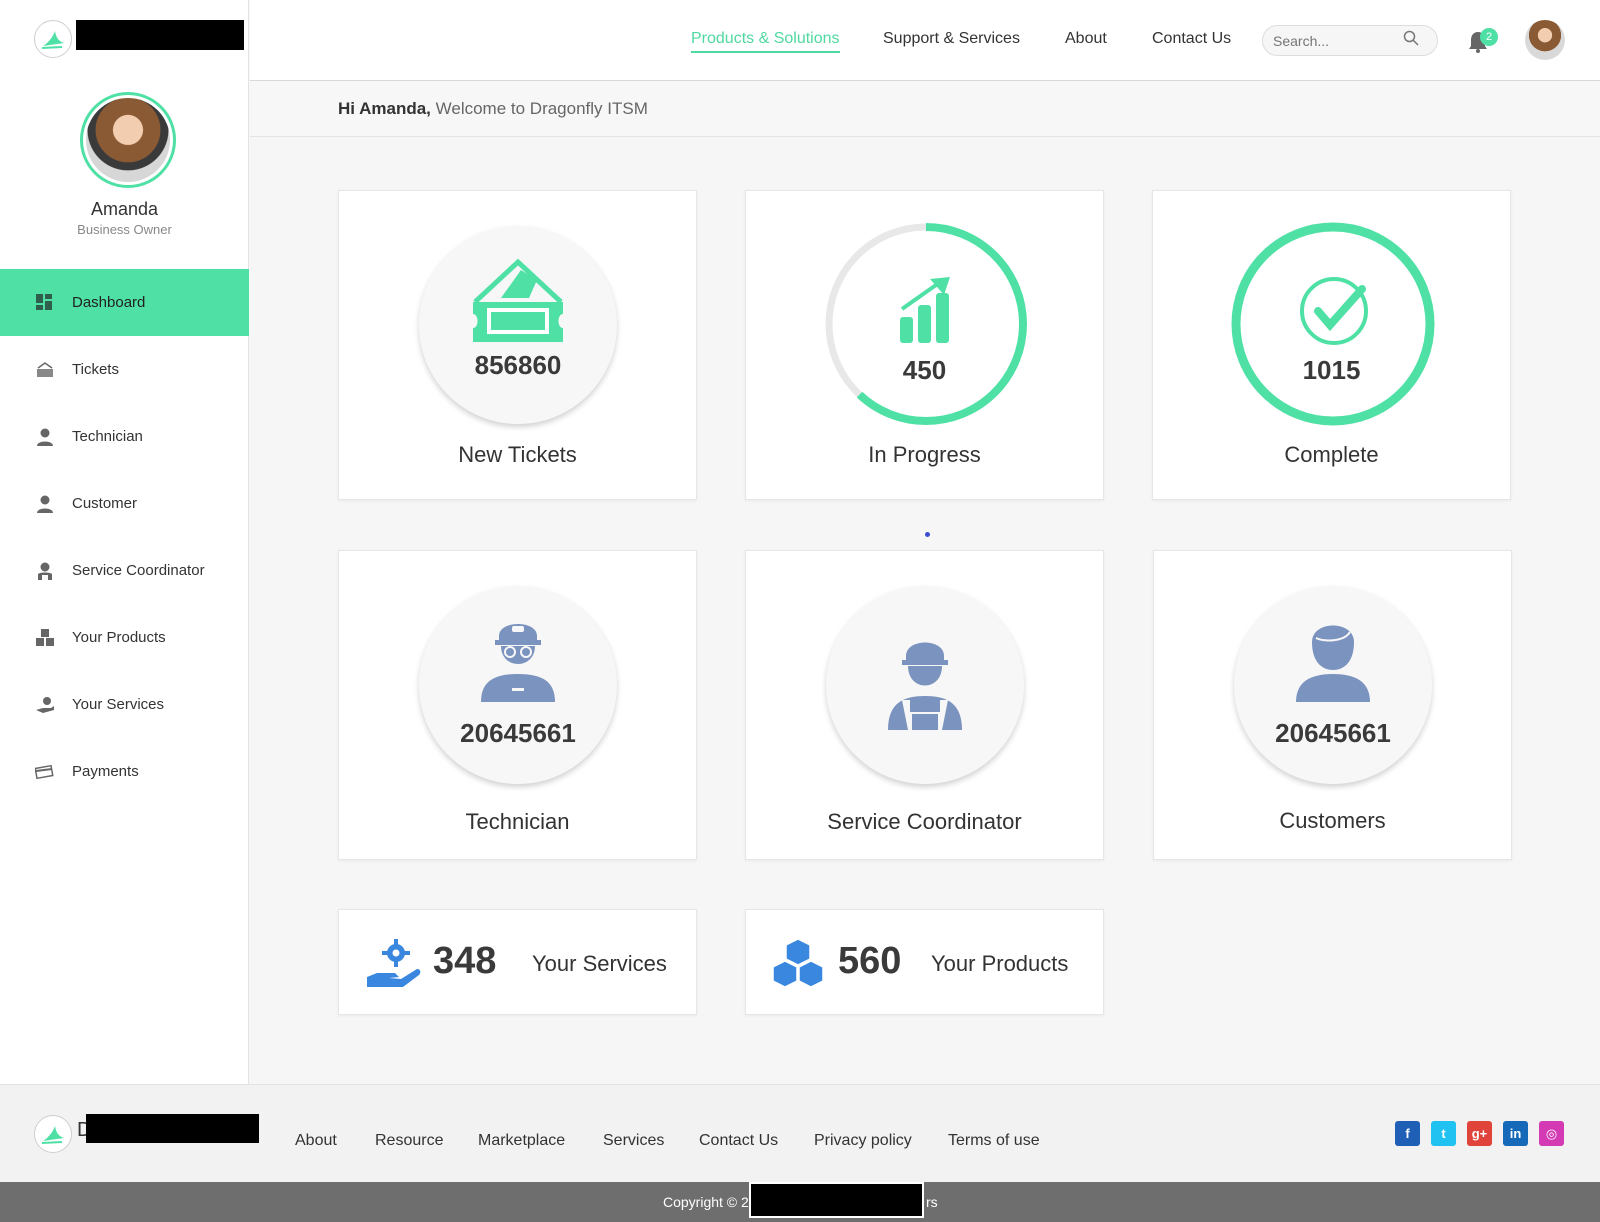 This screenshot has height=1222, width=1600. What do you see at coordinates (738, 1141) in the screenshot?
I see `footer-link-contact-us: Contact Us` at bounding box center [738, 1141].